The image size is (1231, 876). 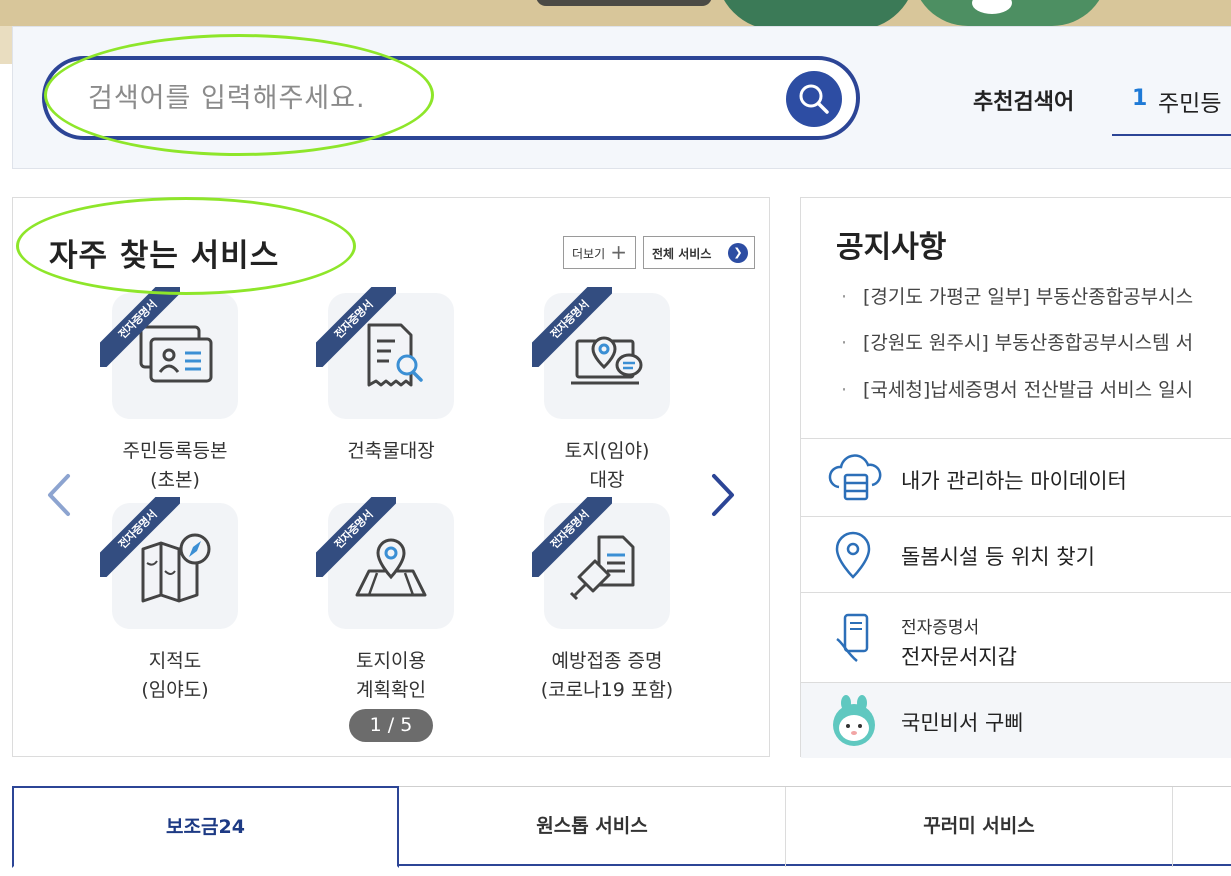 I want to click on search-box, so click(x=451, y=98).